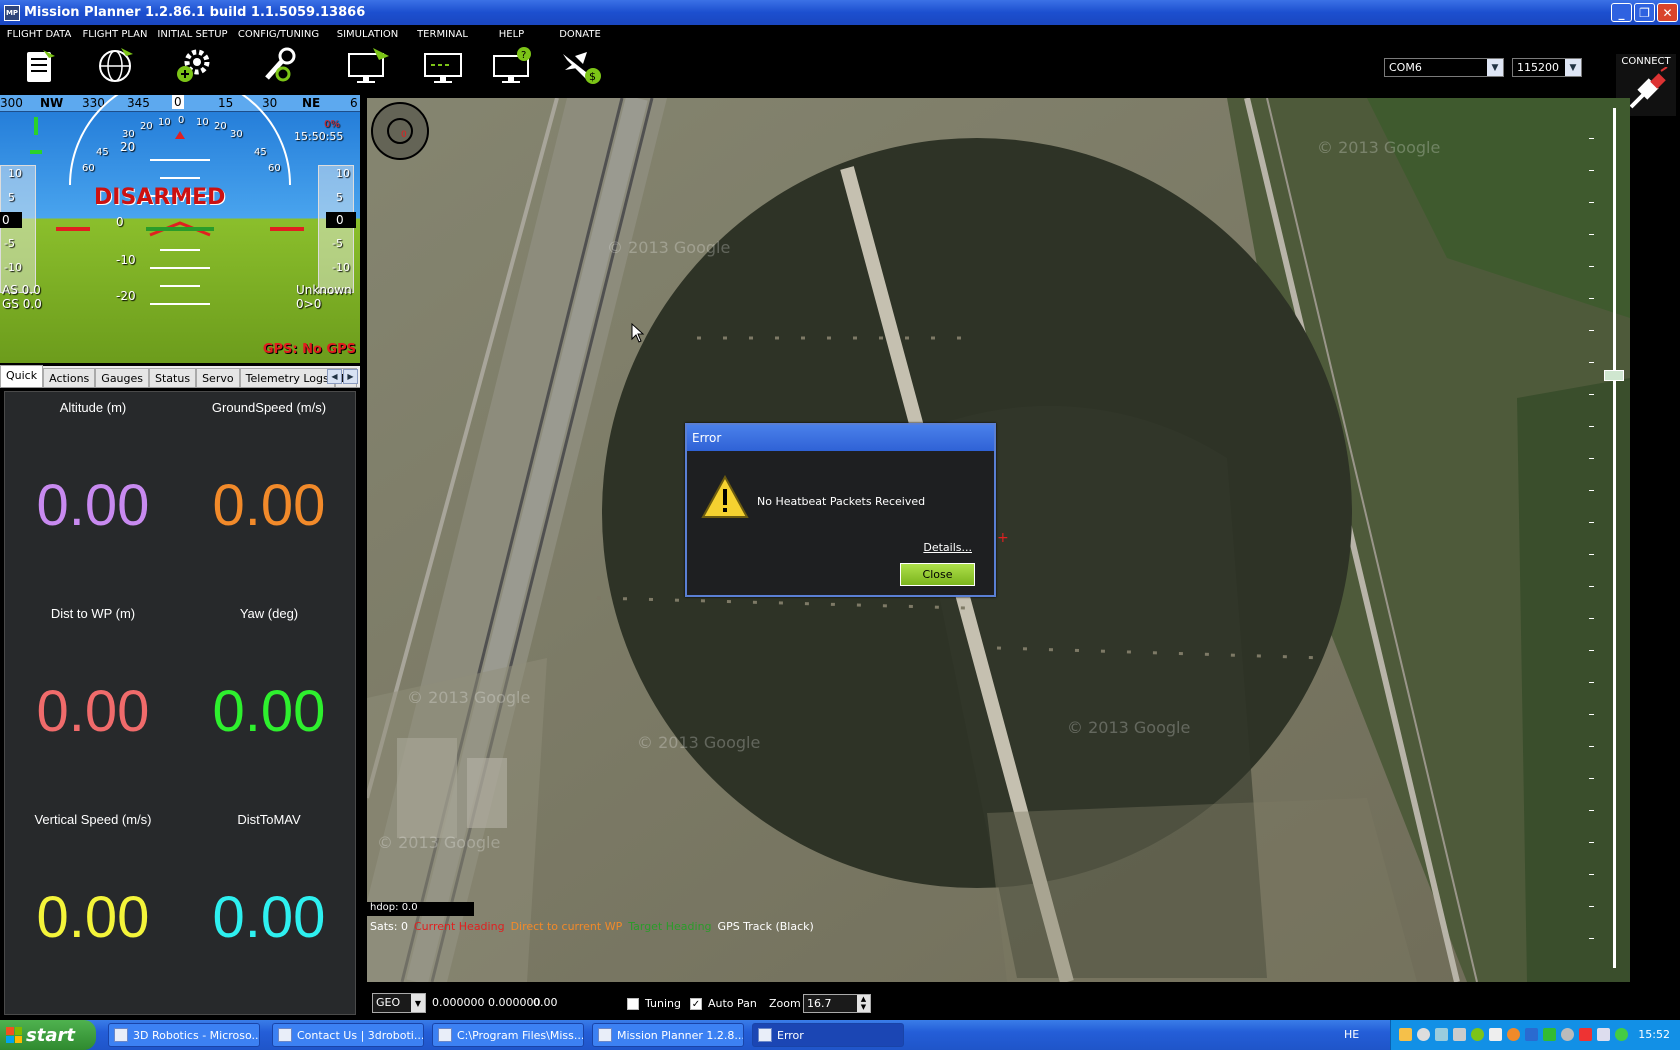 Image resolution: width=1680 pixels, height=1050 pixels. I want to click on tab-servo: Servo, so click(218, 377).